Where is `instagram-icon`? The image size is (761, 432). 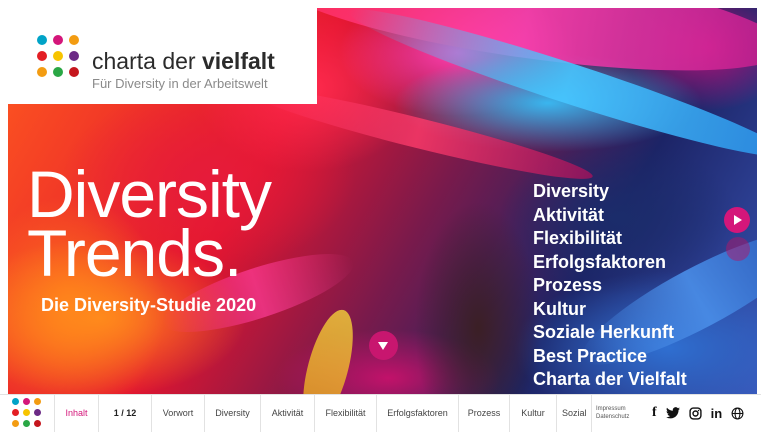
instagram-icon is located at coordinates (695, 413).